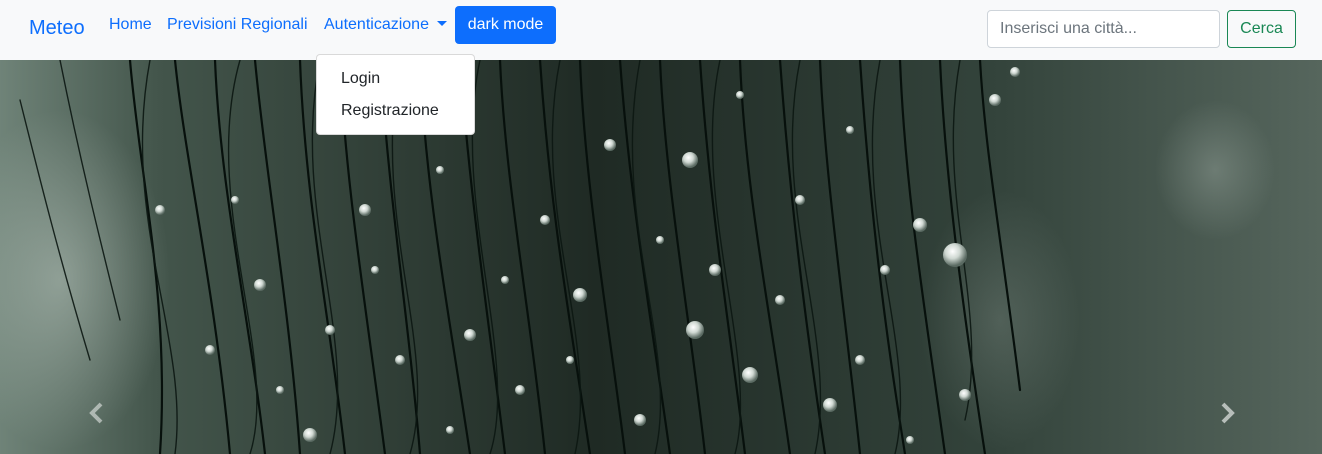 This screenshot has height=454, width=1322. Describe the element at coordinates (1103, 29) in the screenshot. I see `city-search-input` at that location.